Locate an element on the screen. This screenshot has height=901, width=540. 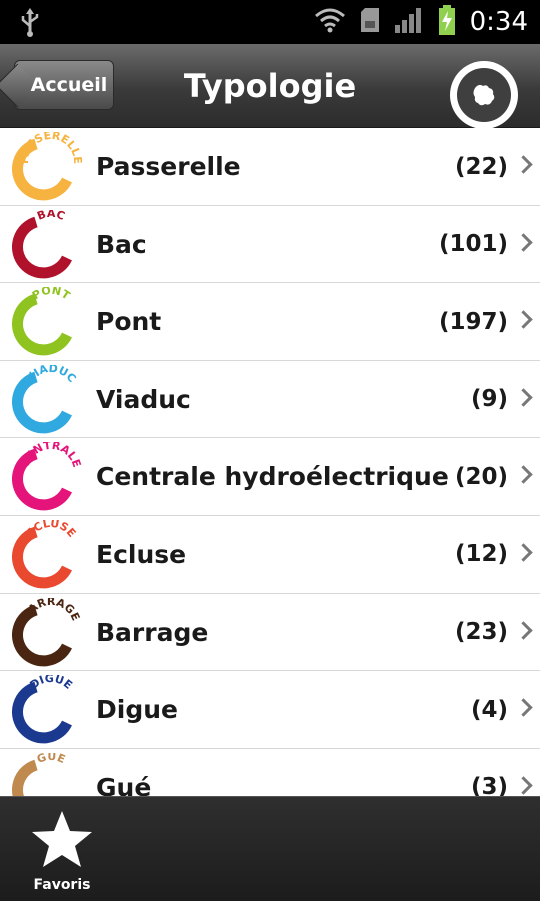
item-label: Viaduc is located at coordinates (143, 399).